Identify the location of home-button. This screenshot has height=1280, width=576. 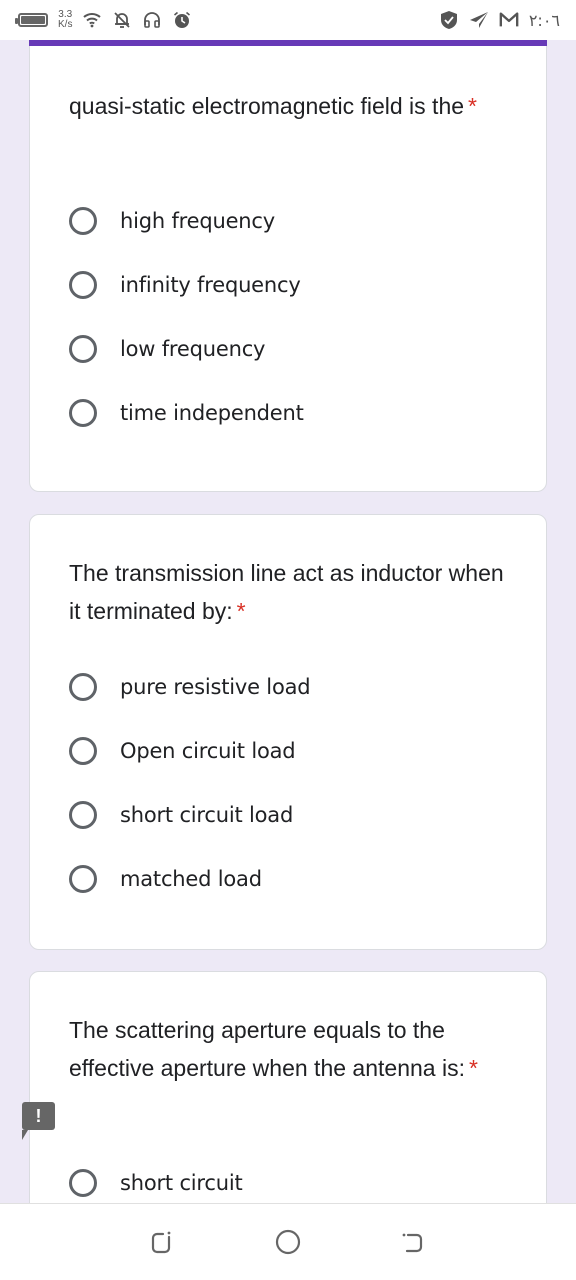
(288, 1242).